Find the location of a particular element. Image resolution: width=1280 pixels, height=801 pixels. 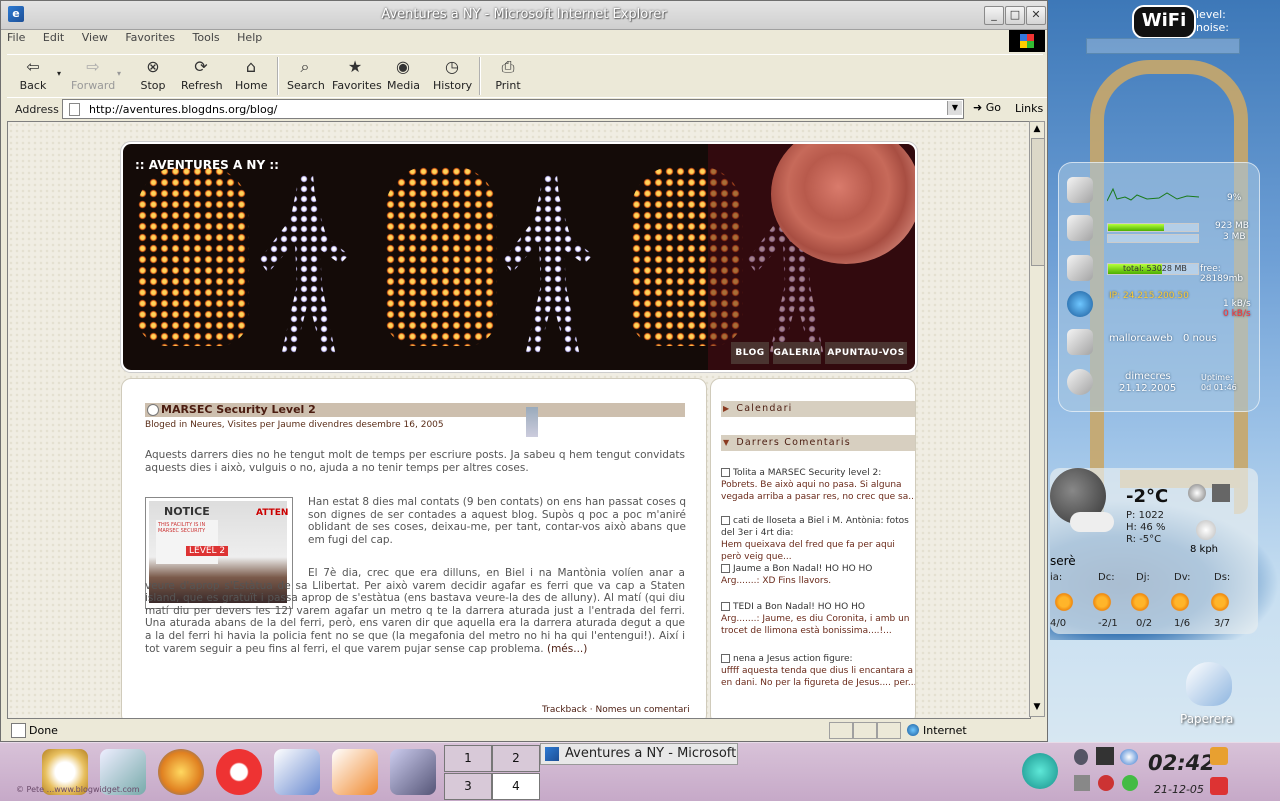

back-button: ⇦ Back is located at coordinates (33, 74).